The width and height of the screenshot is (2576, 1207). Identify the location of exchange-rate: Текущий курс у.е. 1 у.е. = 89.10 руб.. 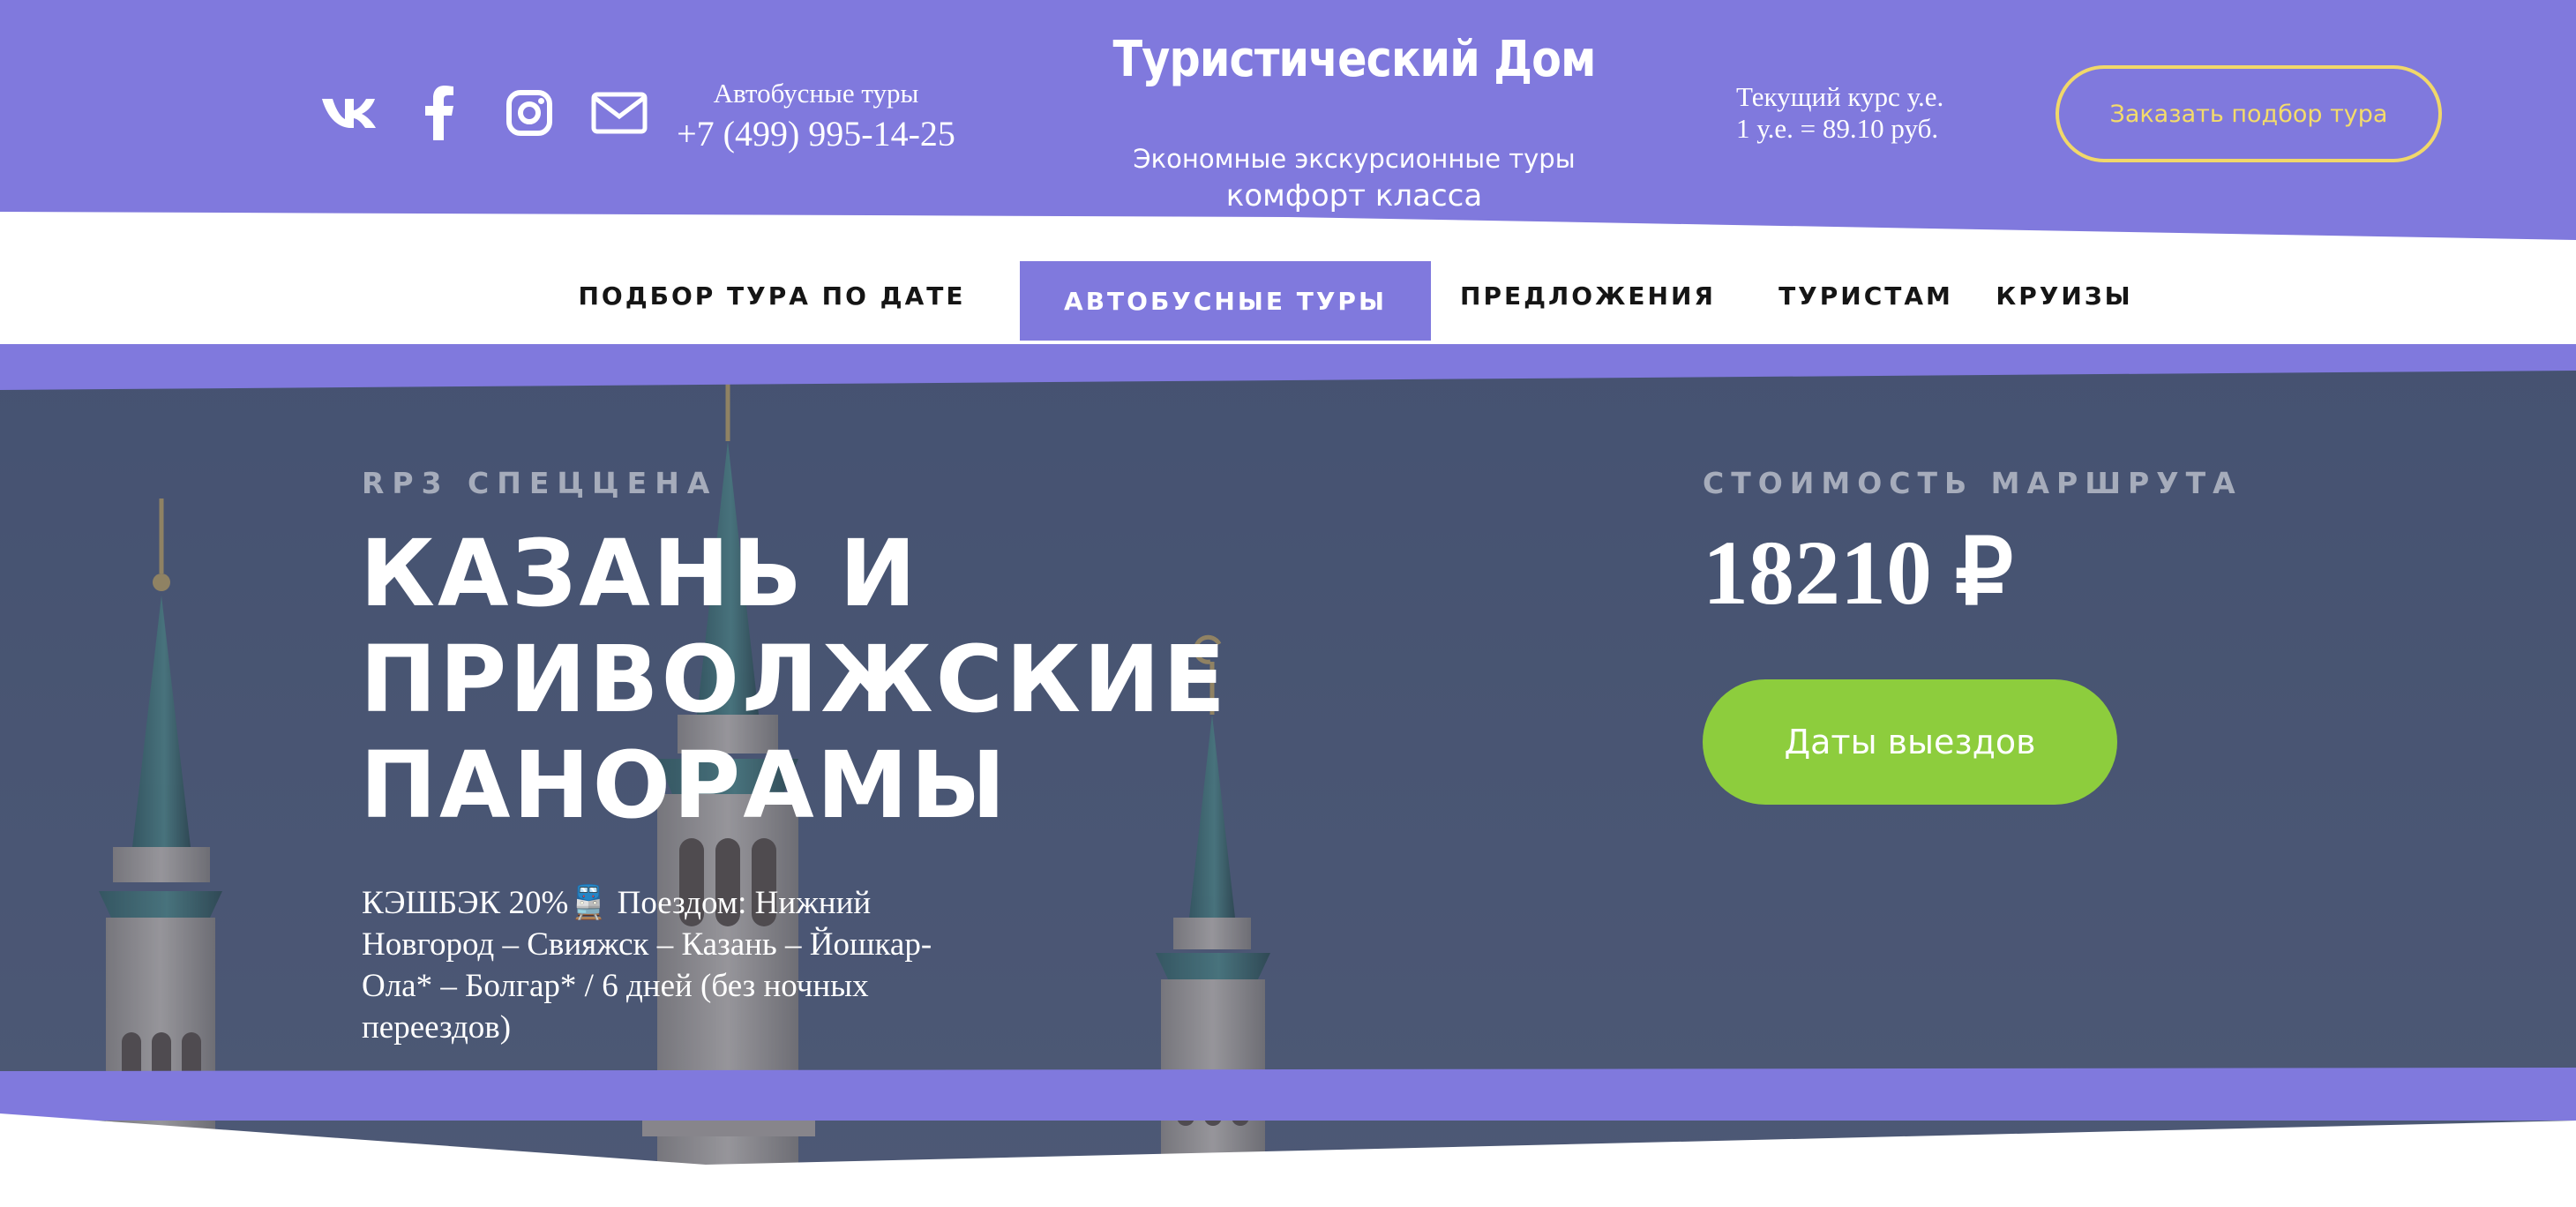
(1869, 113).